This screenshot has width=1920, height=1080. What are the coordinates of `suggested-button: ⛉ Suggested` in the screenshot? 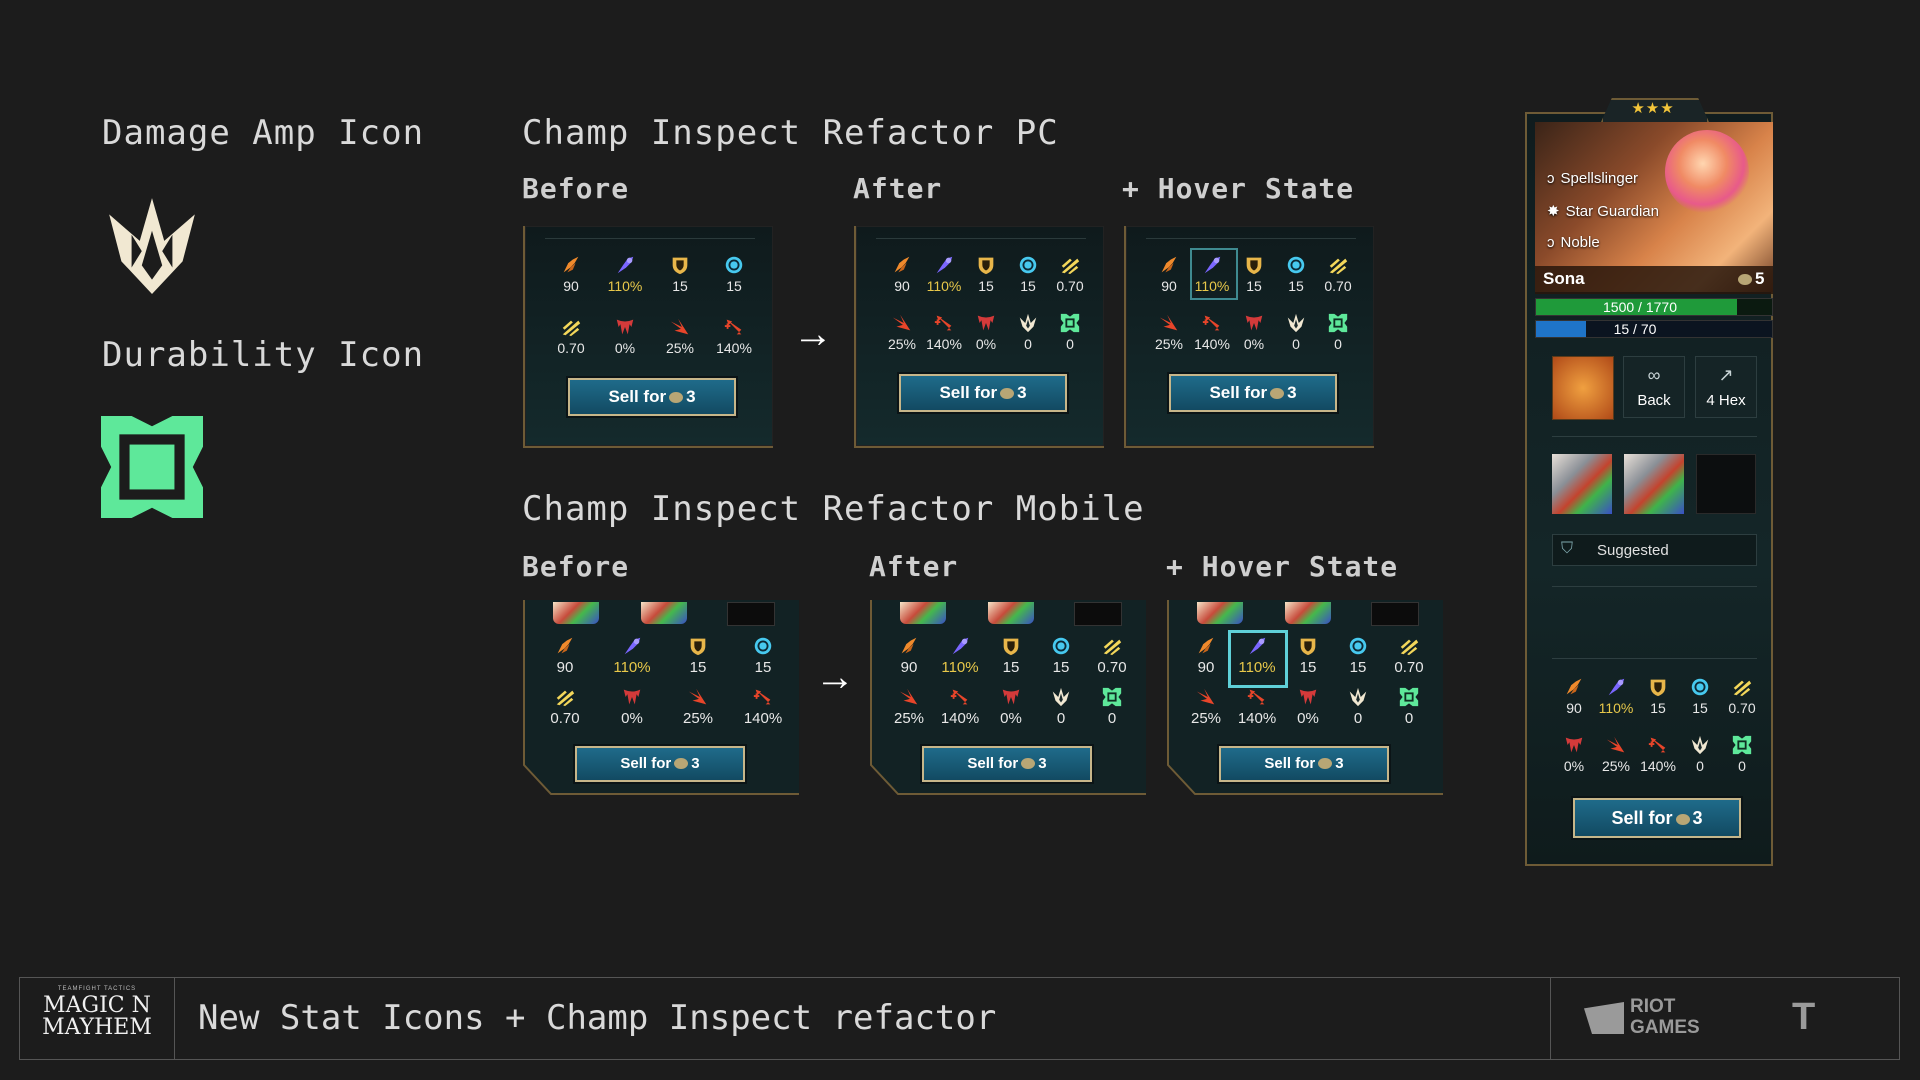 It's located at (1654, 550).